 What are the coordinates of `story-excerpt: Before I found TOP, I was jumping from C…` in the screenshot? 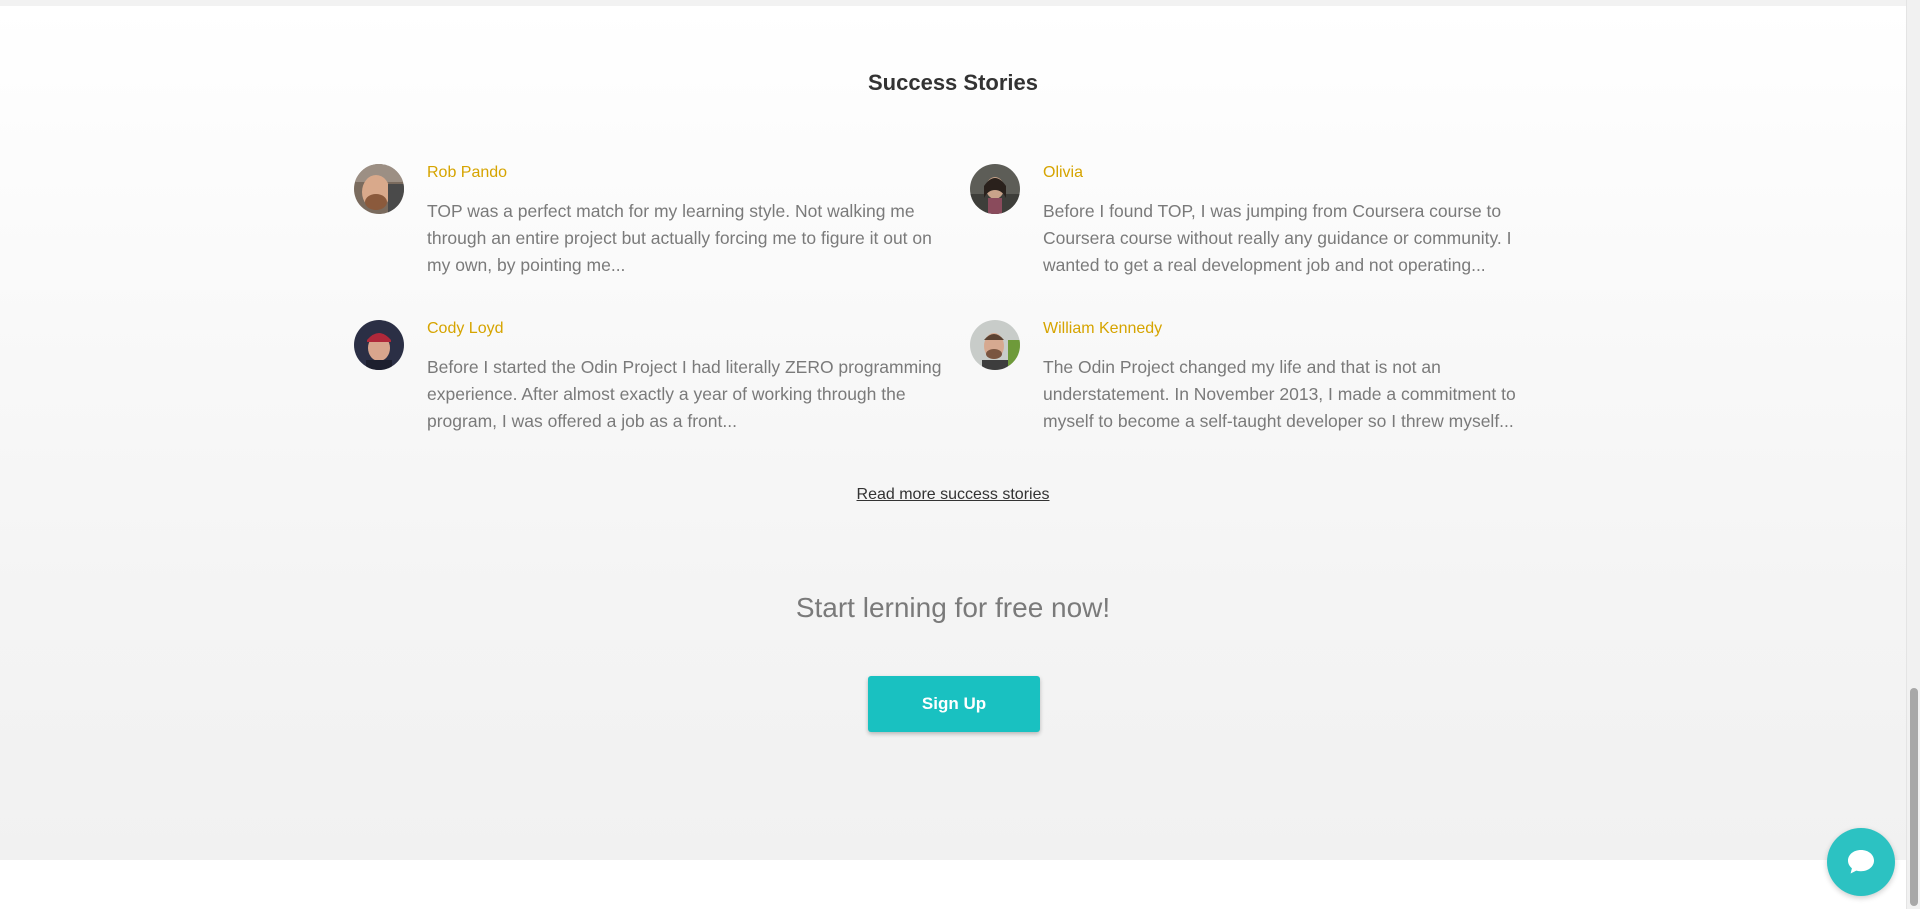 It's located at (1277, 238).